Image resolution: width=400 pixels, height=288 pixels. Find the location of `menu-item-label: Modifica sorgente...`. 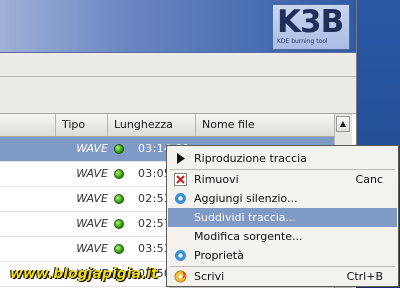

menu-item-label: Modifica sorgente... is located at coordinates (248, 236).